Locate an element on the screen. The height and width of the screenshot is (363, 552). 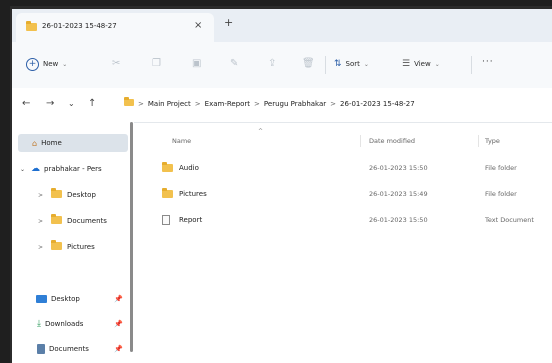
column-header-name: Name is located at coordinates (181, 141).